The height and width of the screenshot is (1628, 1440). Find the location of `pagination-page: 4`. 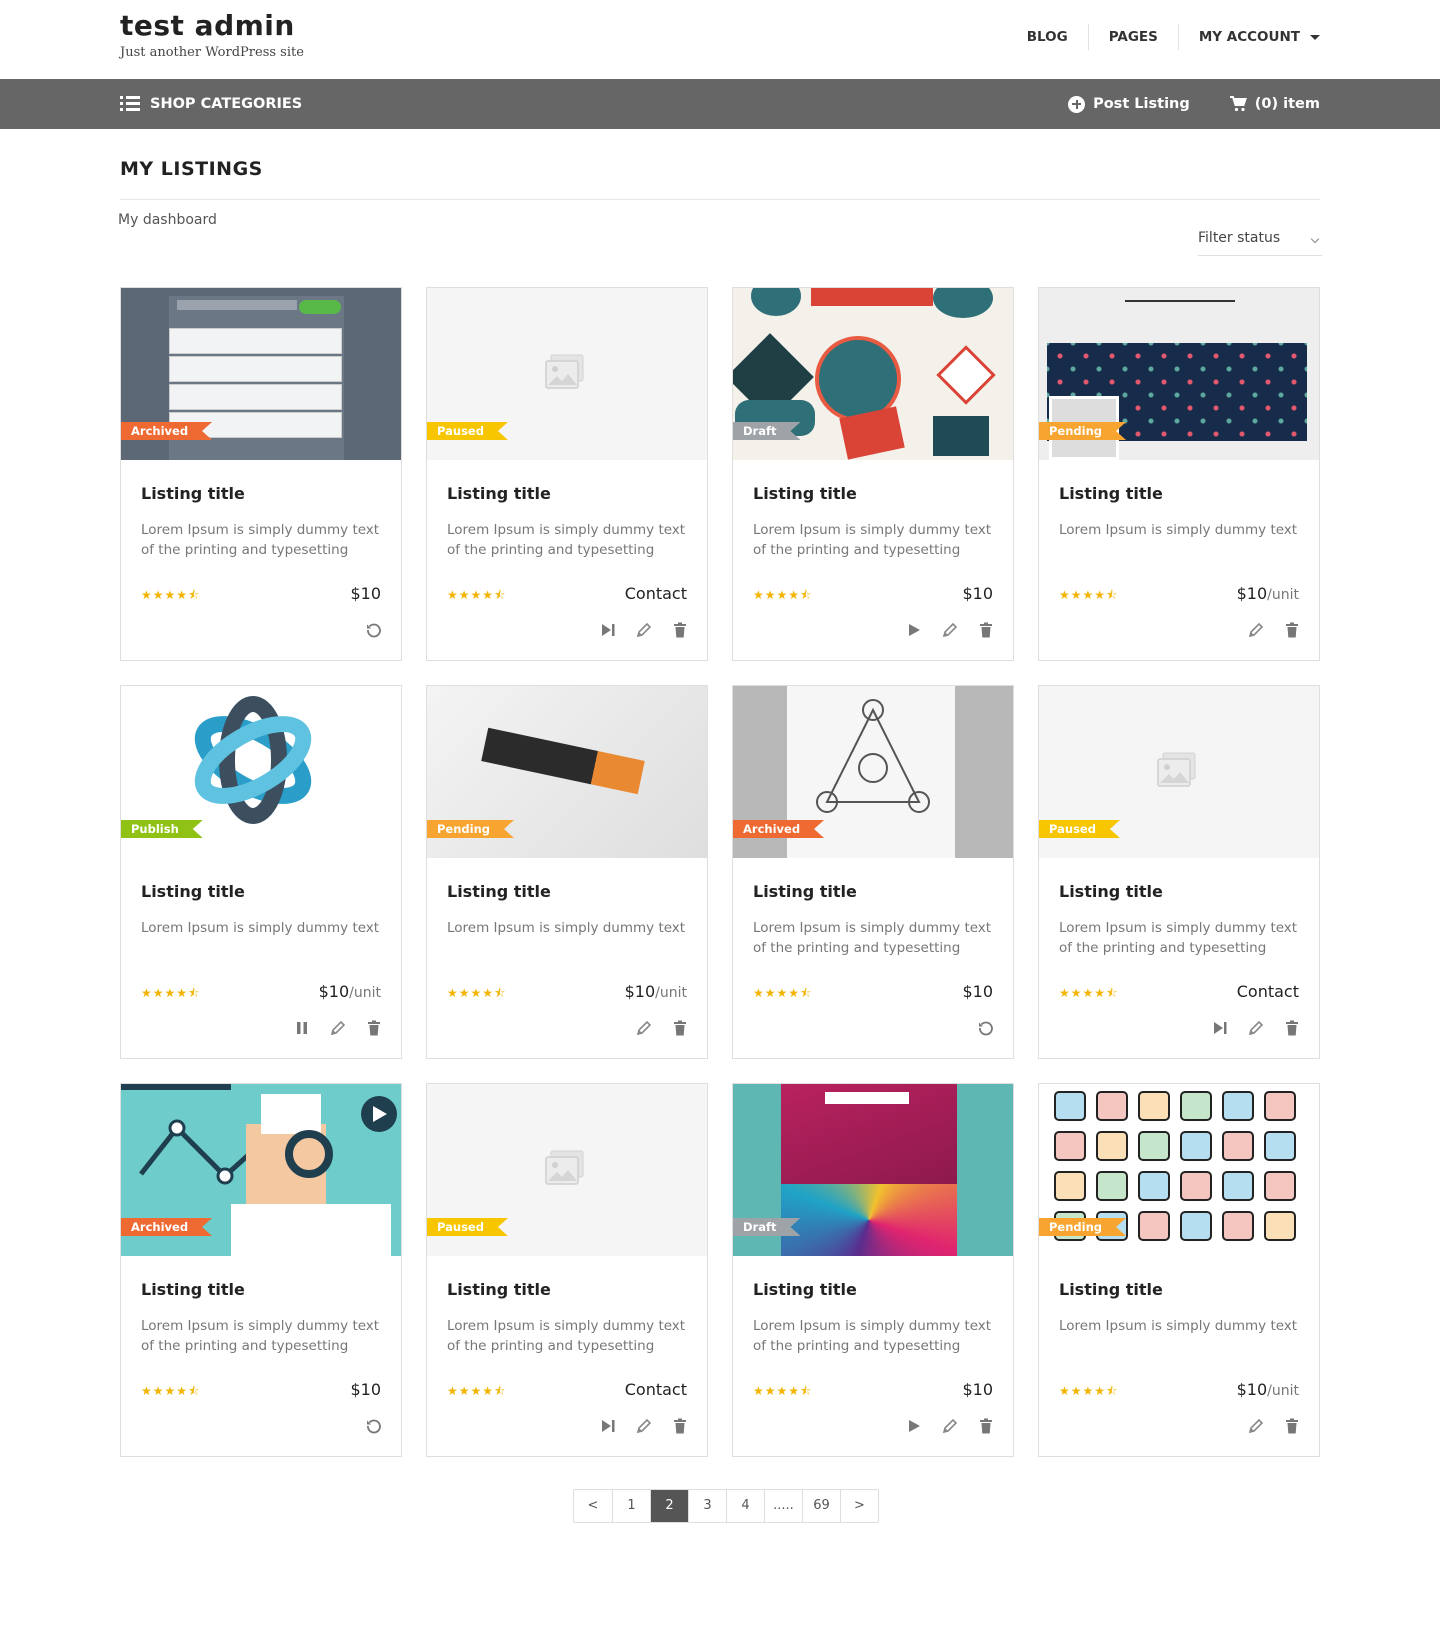

pagination-page: 4 is located at coordinates (745, 1506).